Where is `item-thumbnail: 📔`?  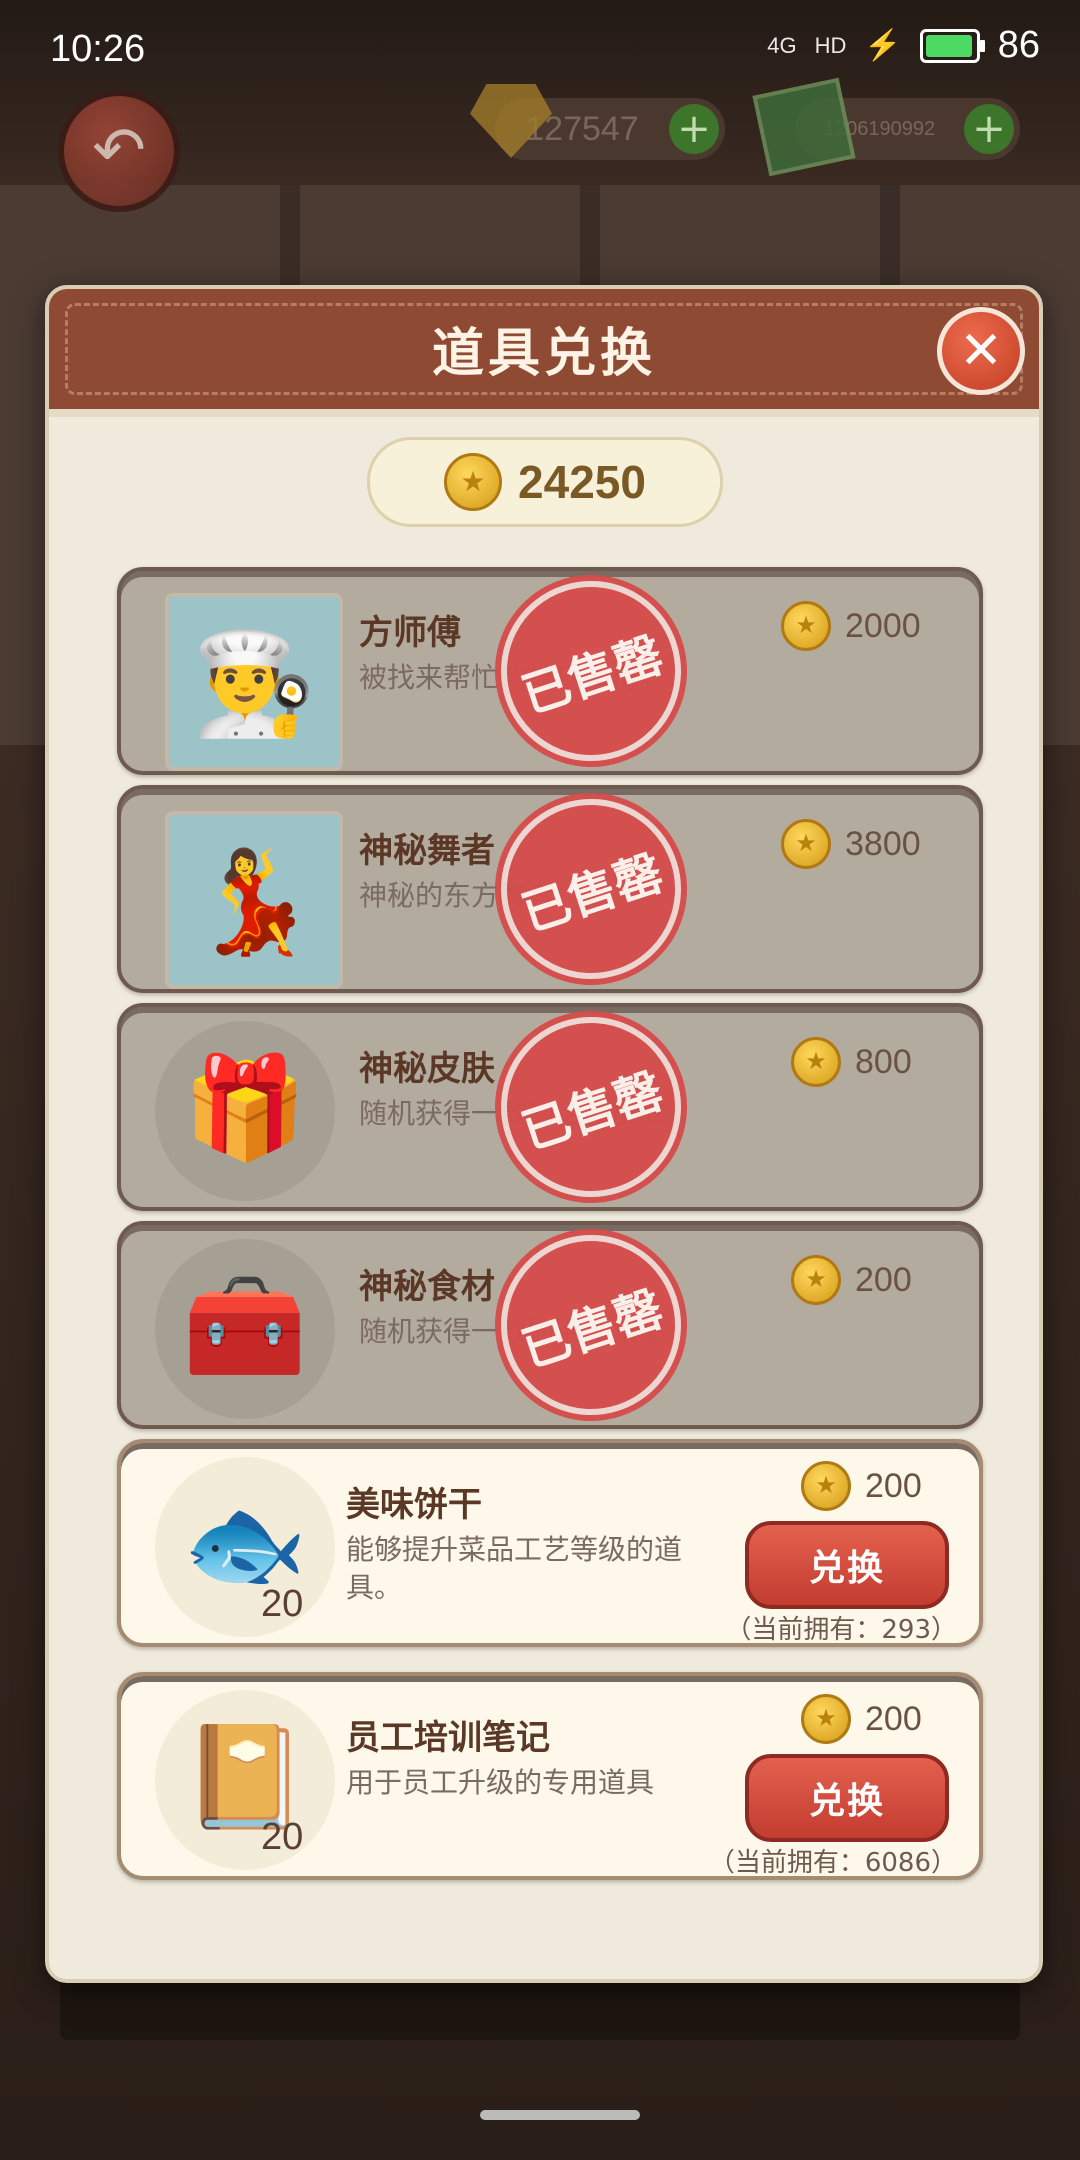 item-thumbnail: 📔 is located at coordinates (245, 1780).